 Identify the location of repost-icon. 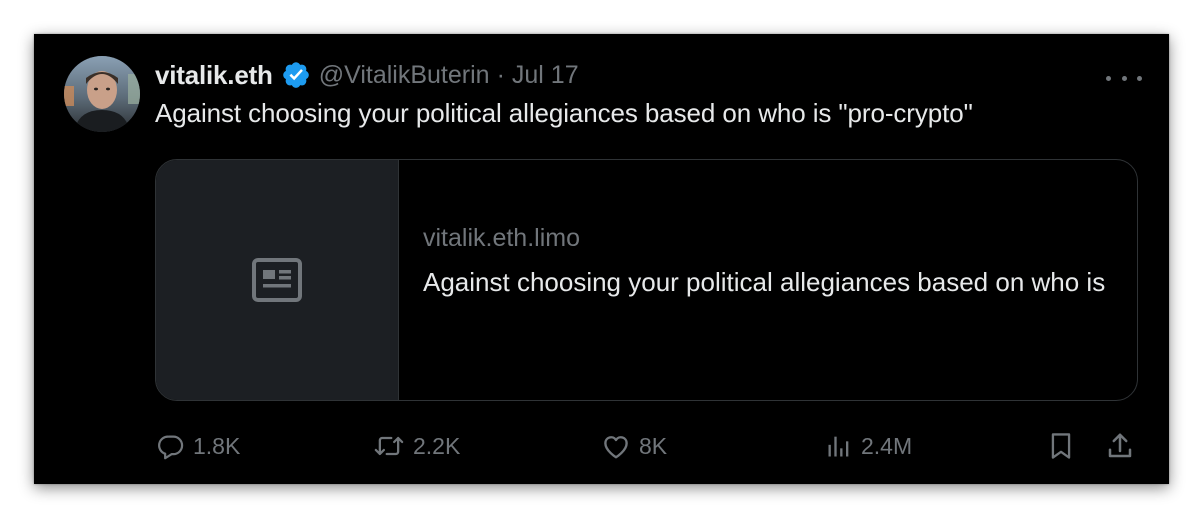
(389, 446).